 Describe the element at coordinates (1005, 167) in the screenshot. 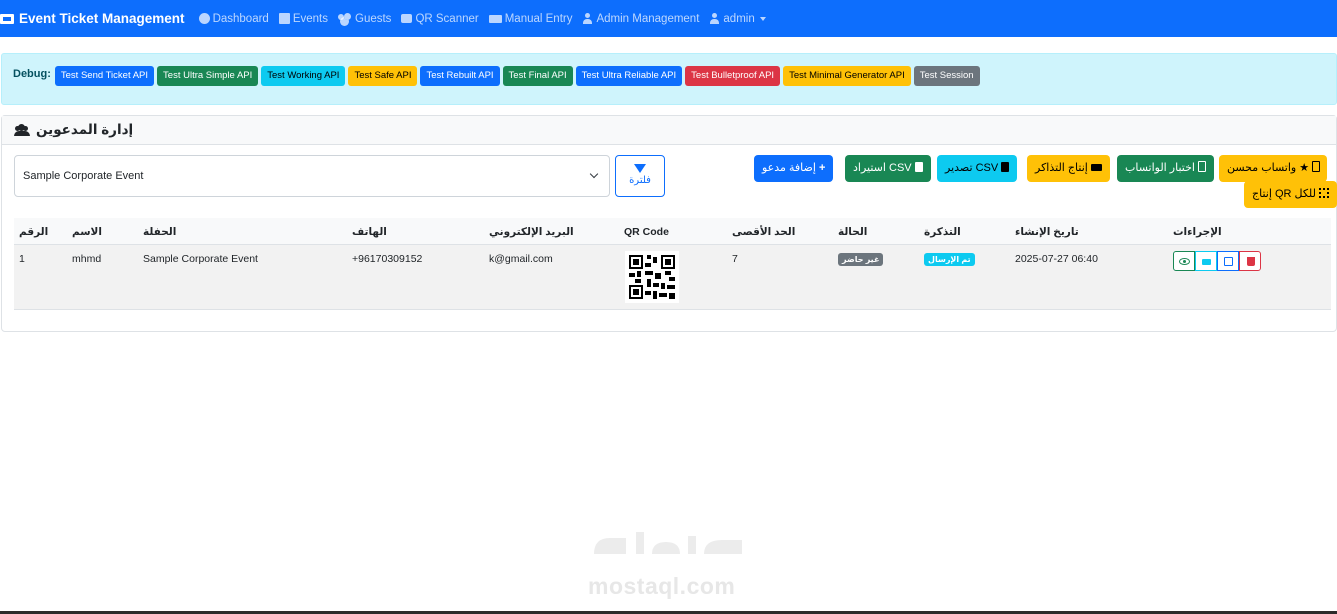

I see `file-export-icon` at that location.